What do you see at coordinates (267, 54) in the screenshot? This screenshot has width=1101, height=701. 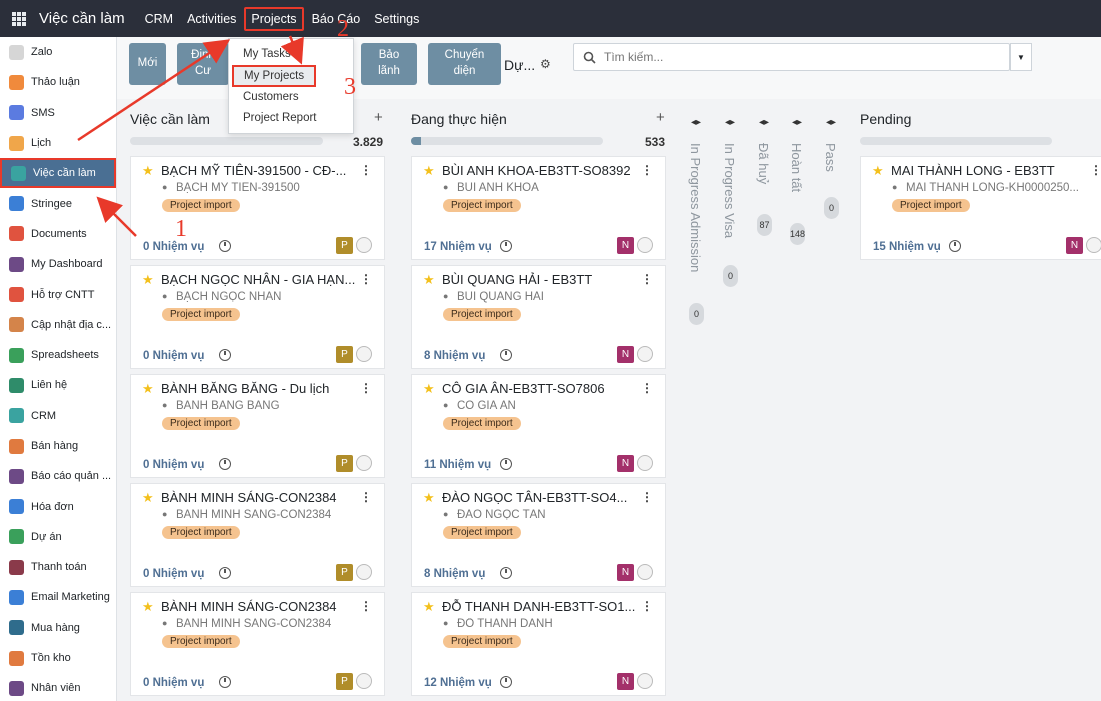 I see `dropdown-item-my-tasks: My Tasks` at bounding box center [267, 54].